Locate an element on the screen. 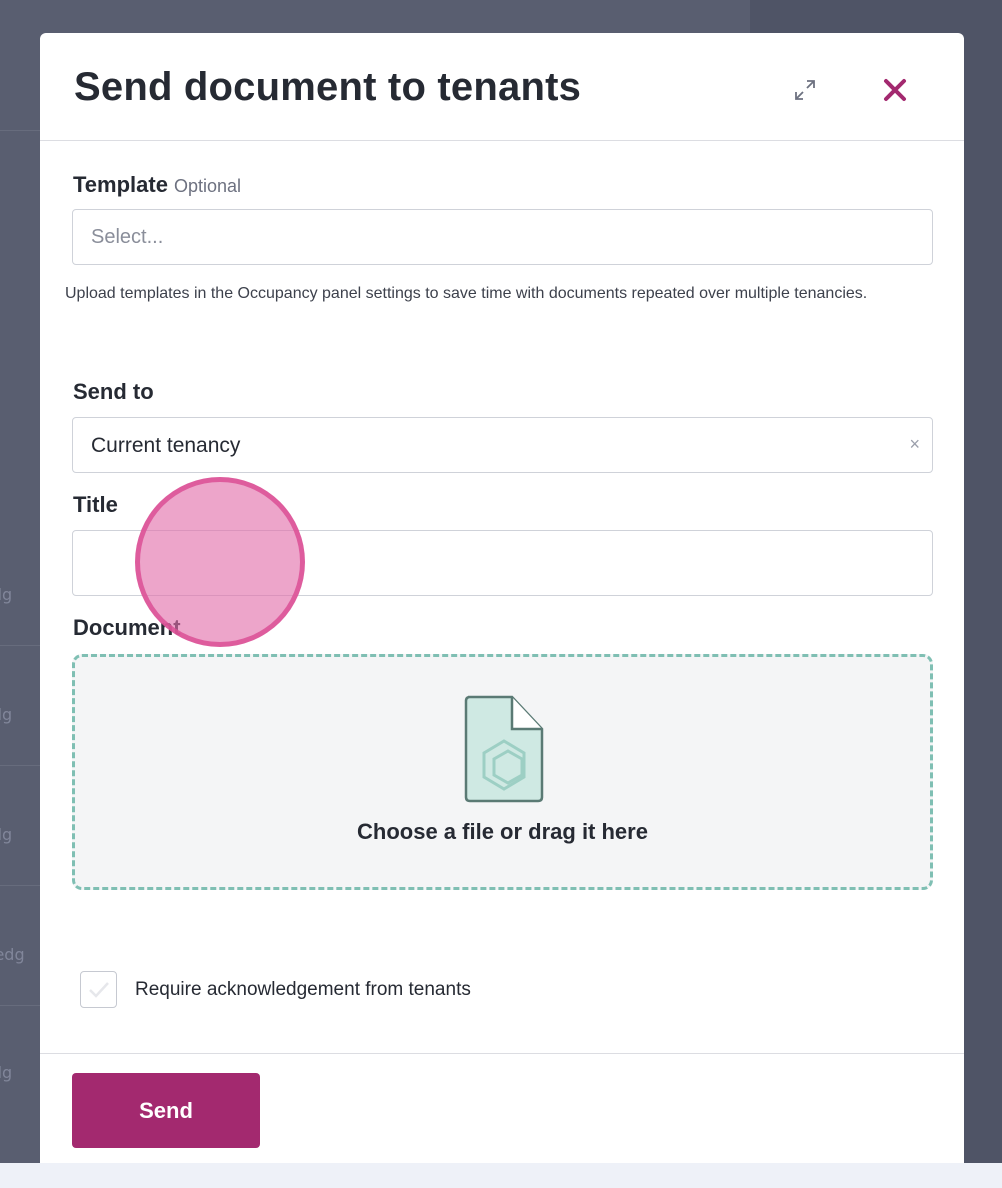 Image resolution: width=1002 pixels, height=1188 pixels. footer-divider is located at coordinates (502, 1053).